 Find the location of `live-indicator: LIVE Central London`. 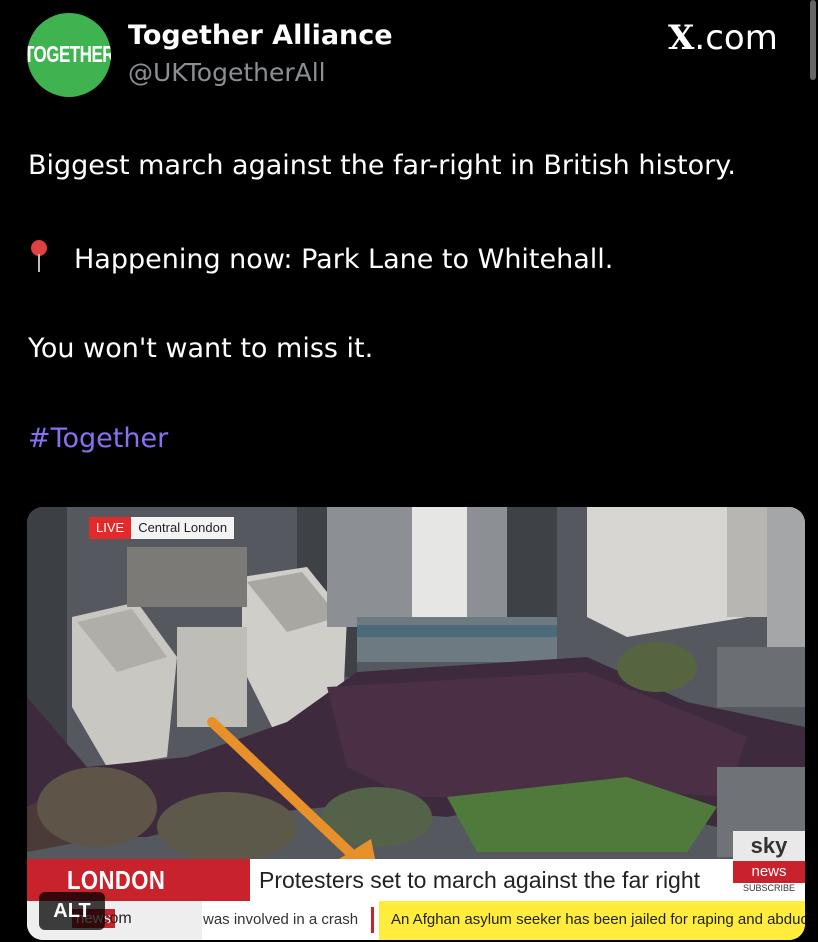

live-indicator: LIVE Central London is located at coordinates (162, 528).